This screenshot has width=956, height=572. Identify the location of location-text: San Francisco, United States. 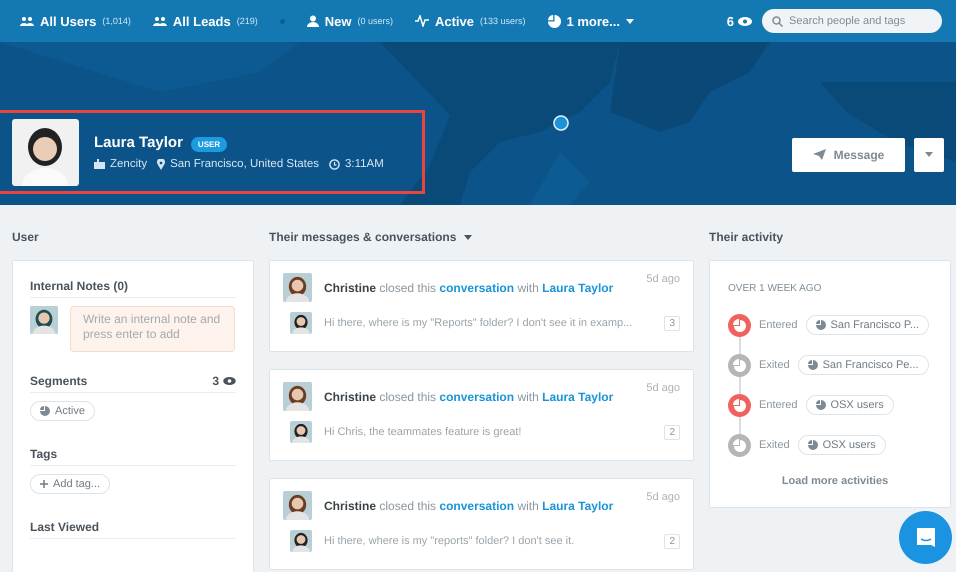
(245, 164).